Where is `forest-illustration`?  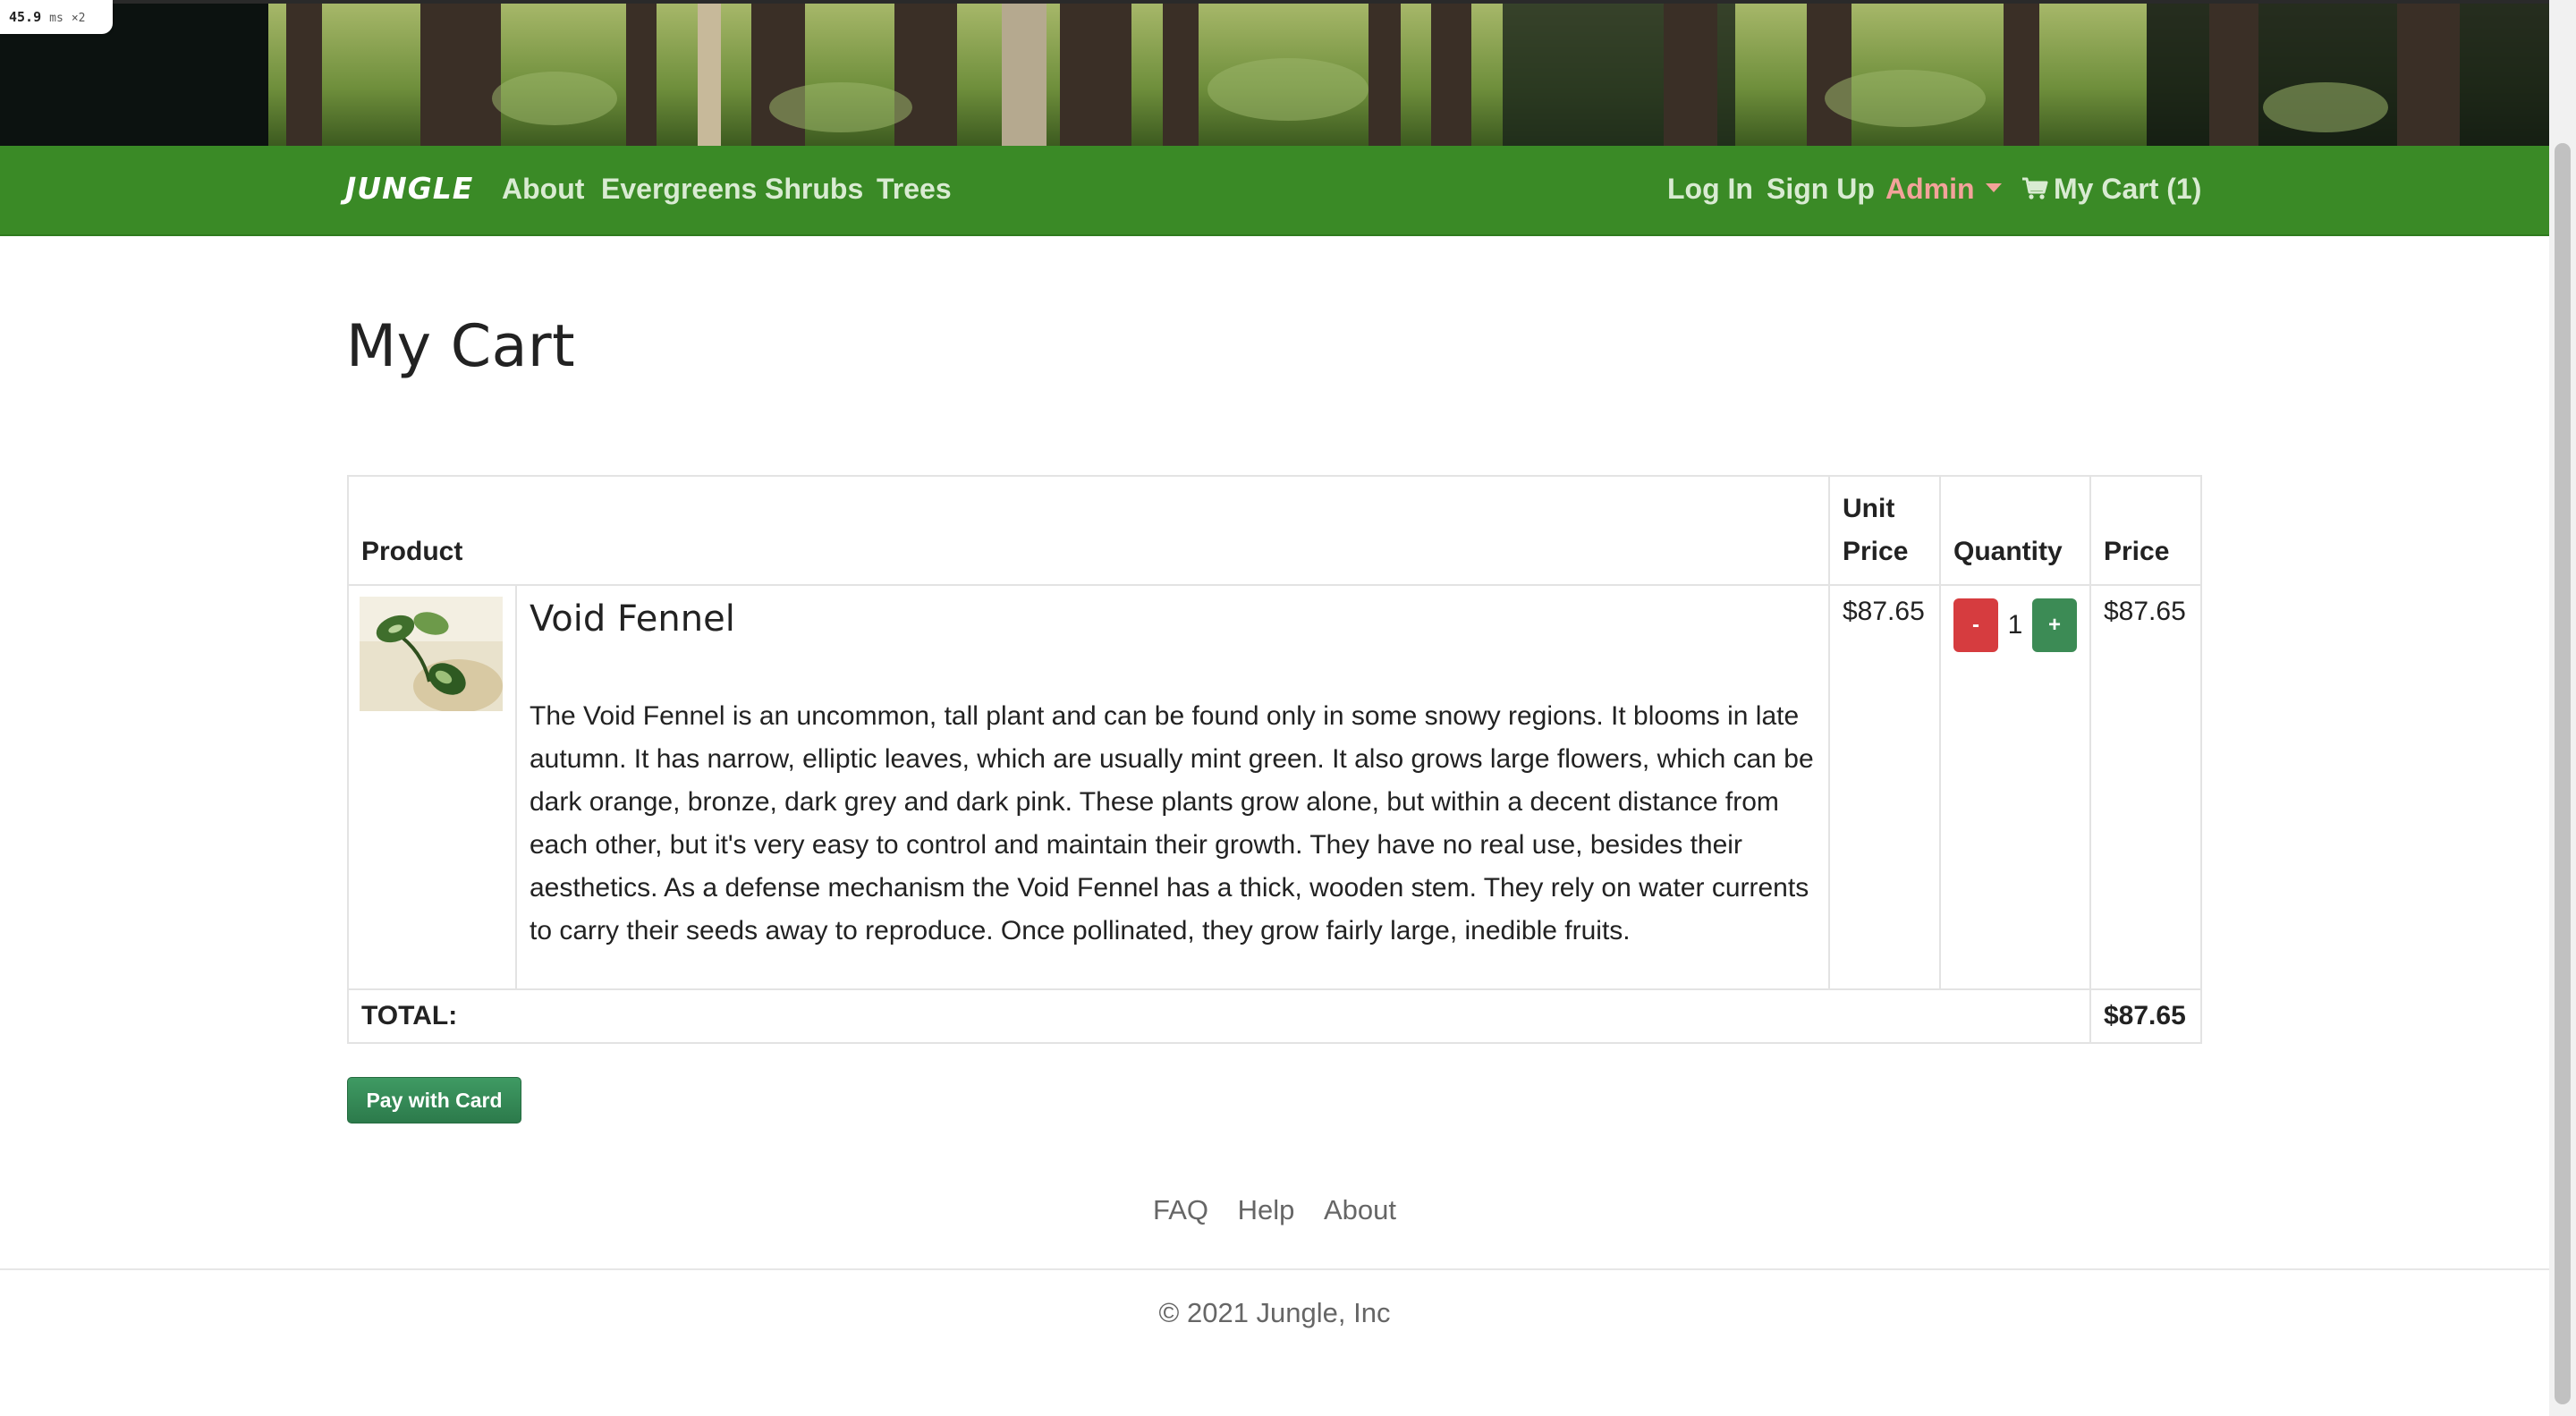 forest-illustration is located at coordinates (1274, 73).